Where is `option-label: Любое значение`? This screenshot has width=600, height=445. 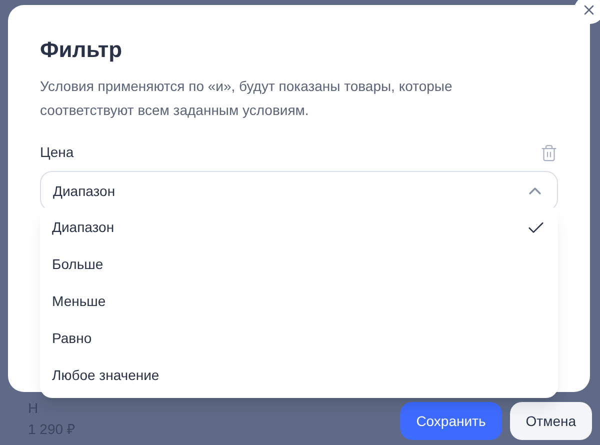 option-label: Любое значение is located at coordinates (106, 375).